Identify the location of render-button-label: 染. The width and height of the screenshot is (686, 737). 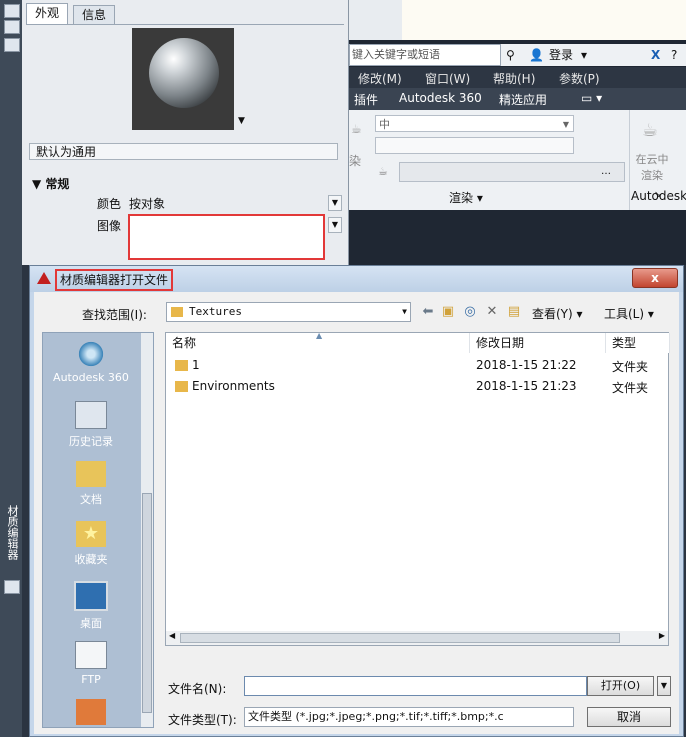
(355, 161).